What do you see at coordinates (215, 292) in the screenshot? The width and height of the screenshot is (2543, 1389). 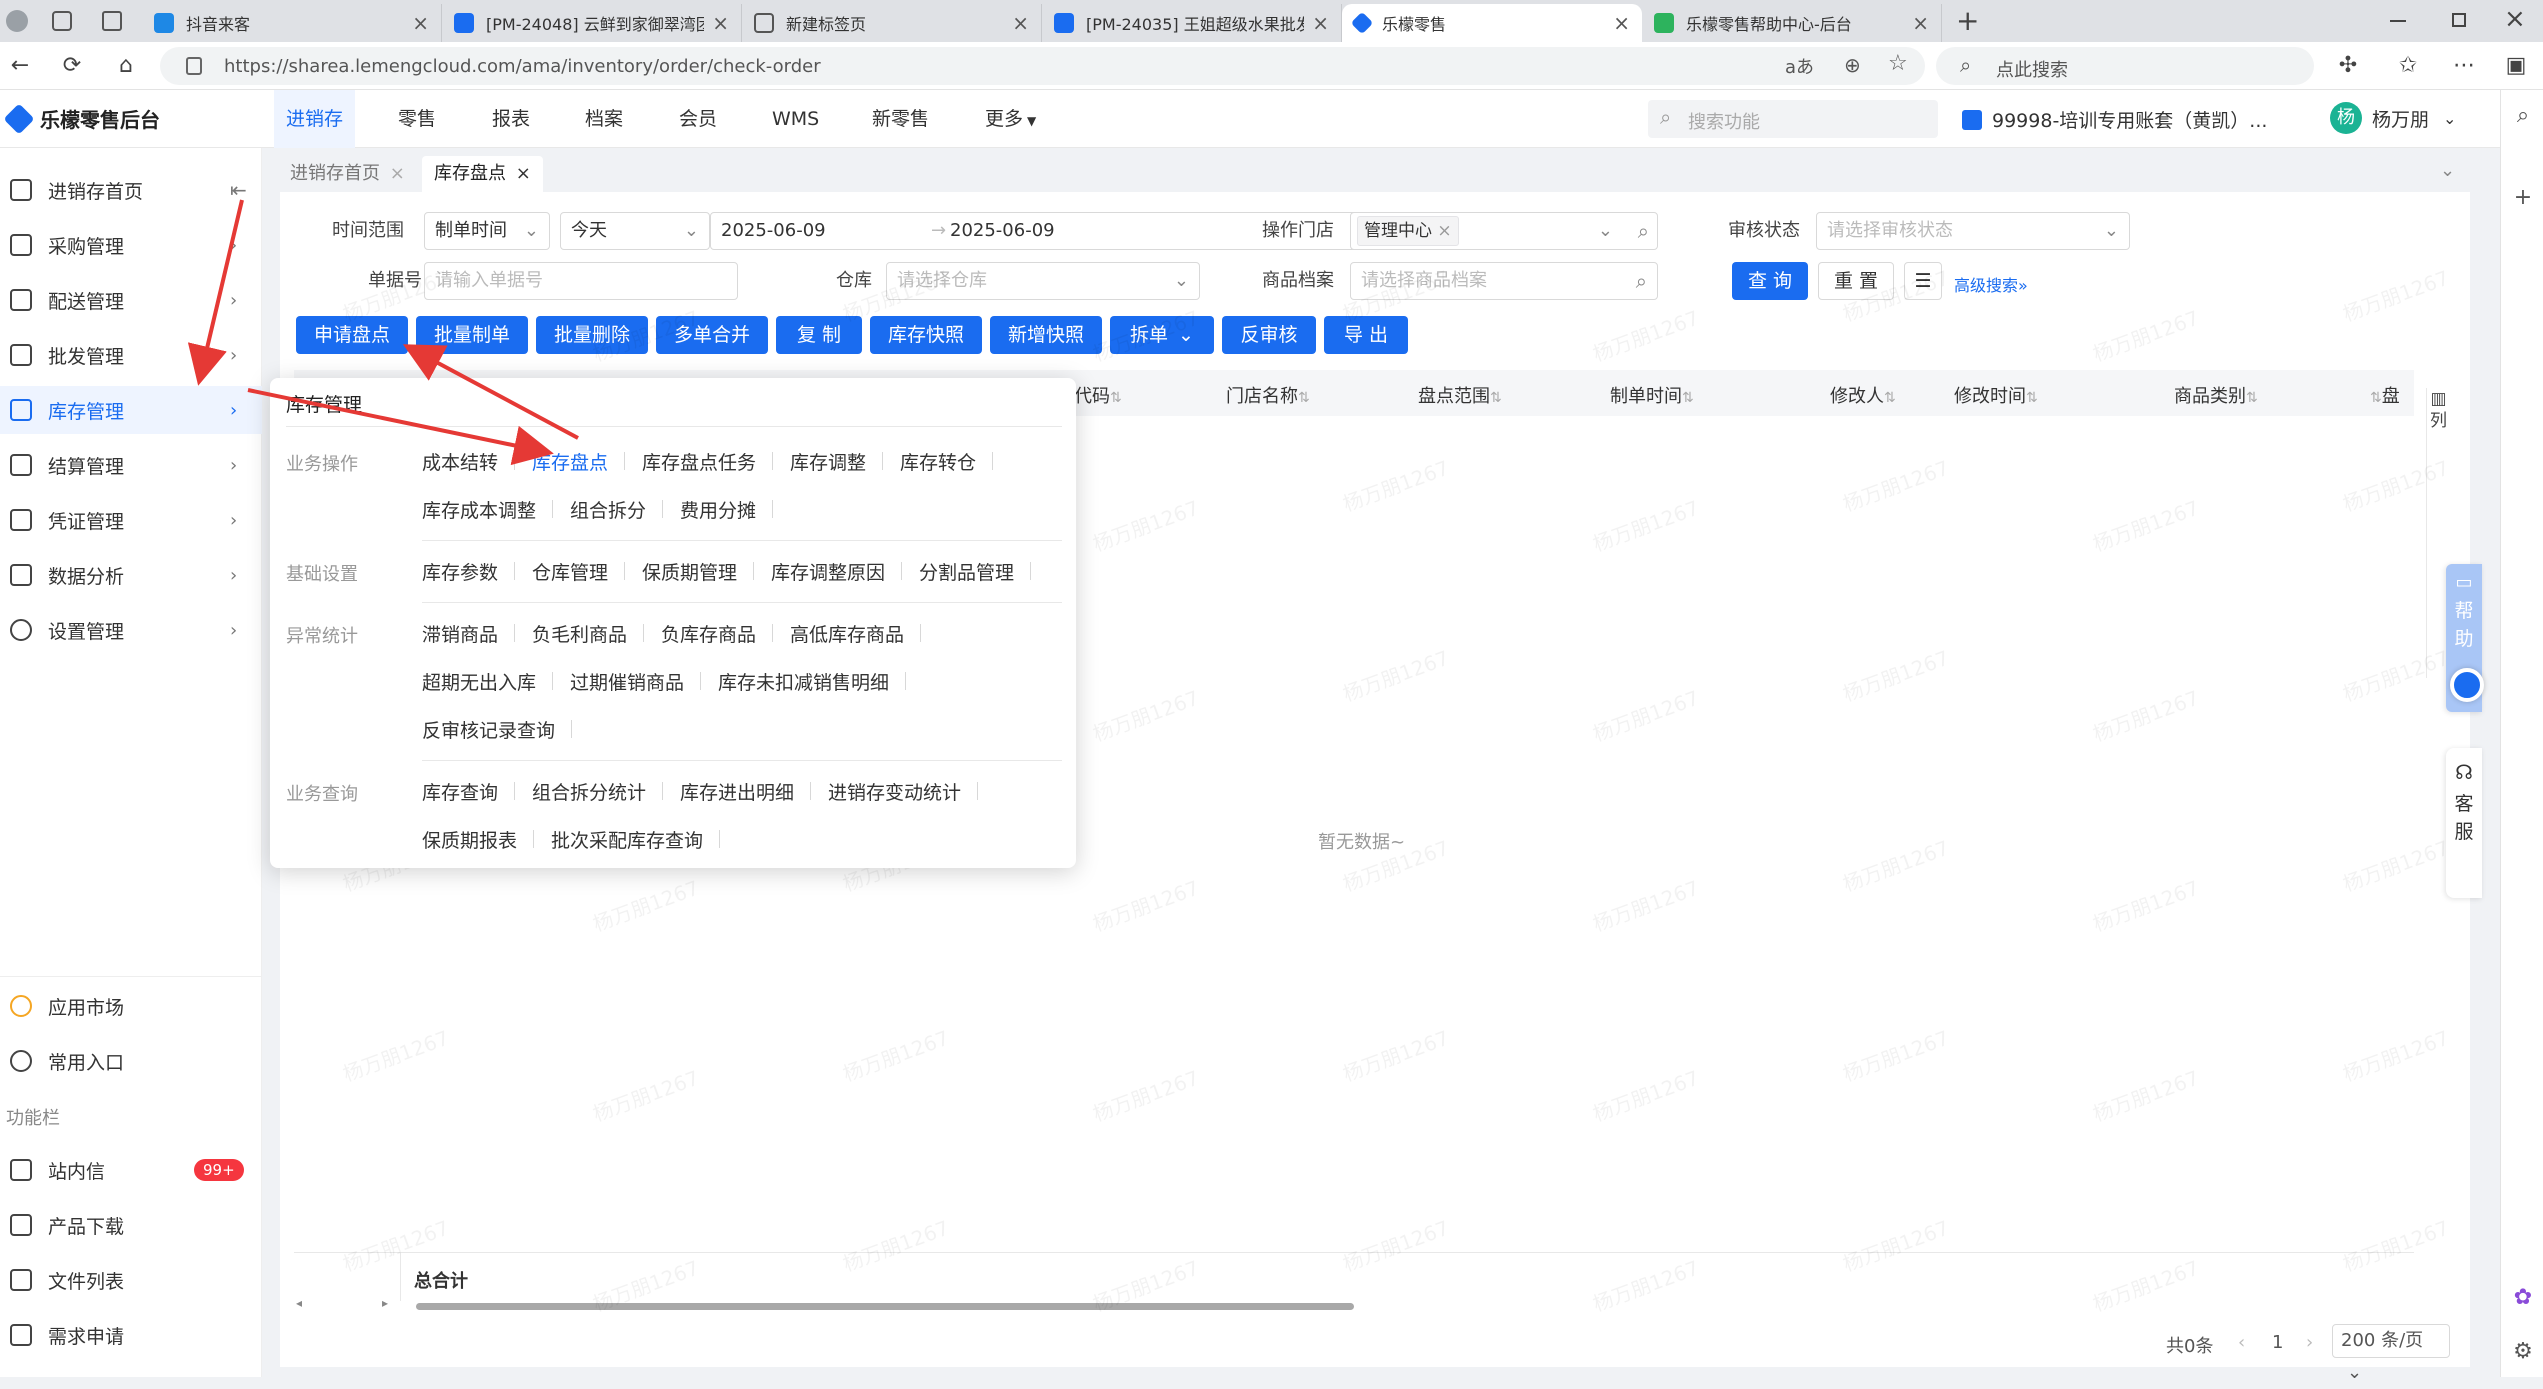 I see `arrow-to-inventory-sidebar` at bounding box center [215, 292].